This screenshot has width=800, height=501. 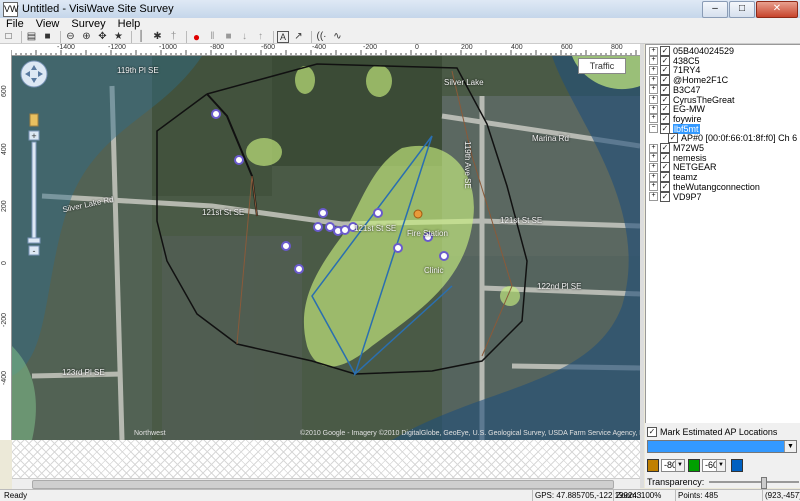 What do you see at coordinates (34, 240) in the screenshot?
I see `zoom-slider-thumb` at bounding box center [34, 240].